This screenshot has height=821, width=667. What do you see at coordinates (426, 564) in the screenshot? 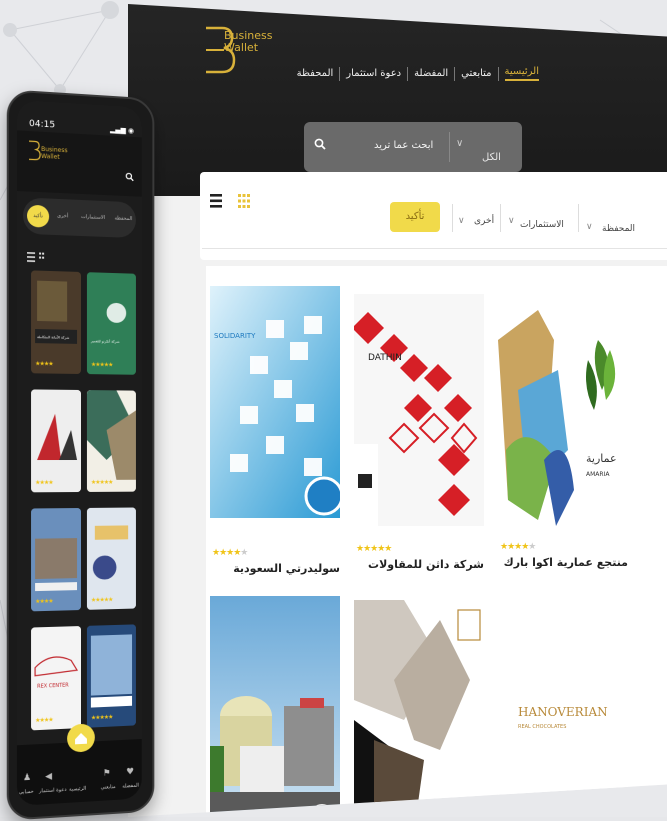
I see `listing-title: شركة داثن للمقاولات` at bounding box center [426, 564].